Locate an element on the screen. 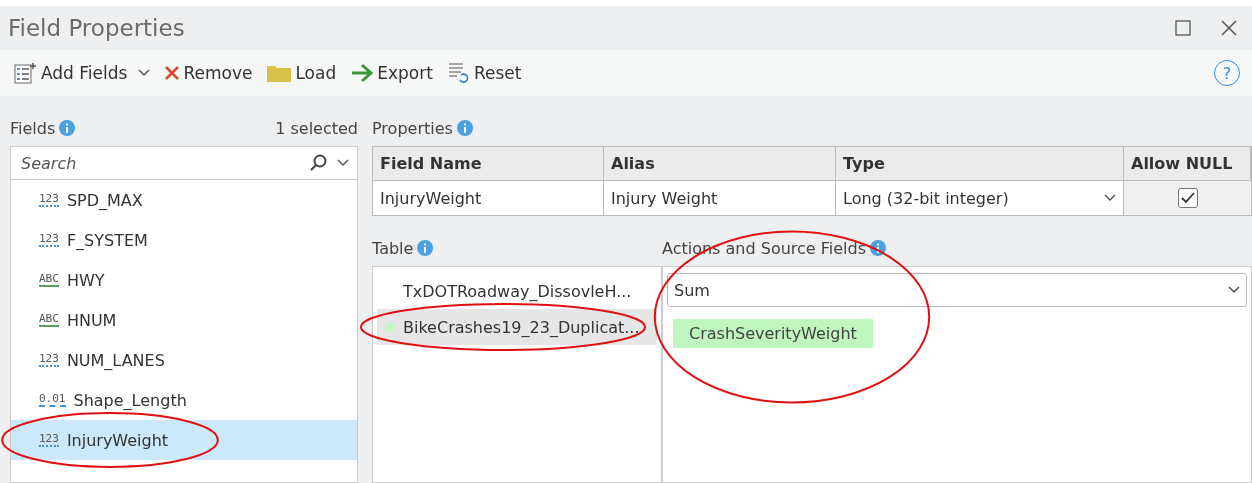 The width and height of the screenshot is (1252, 483). panel-title: Fields is located at coordinates (33, 128).